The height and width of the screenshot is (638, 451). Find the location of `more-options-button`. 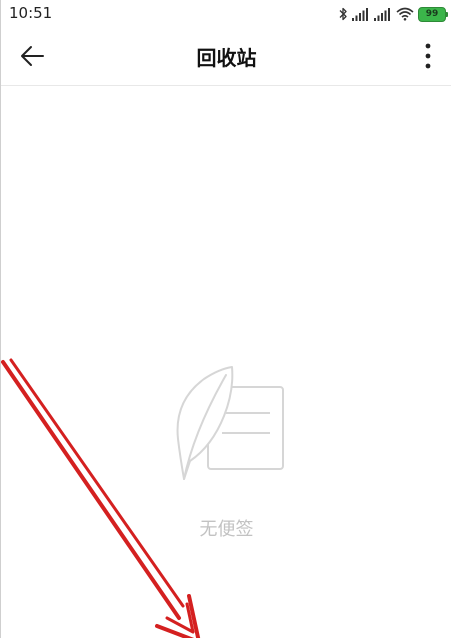

more-options-button is located at coordinates (428, 56).